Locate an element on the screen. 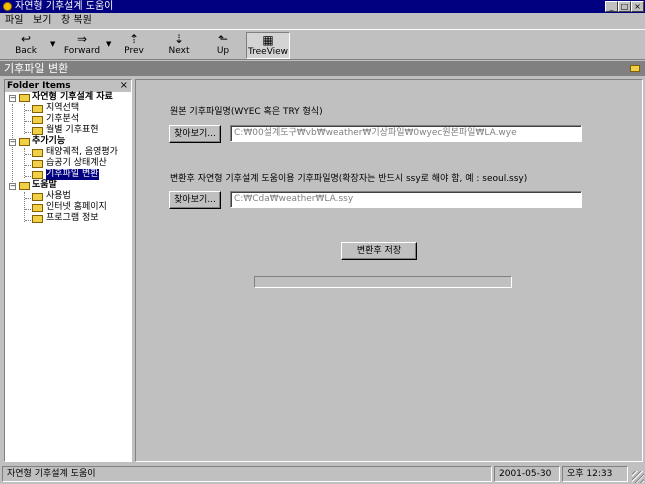  forward-icon: ⇒ is located at coordinates (82, 39).